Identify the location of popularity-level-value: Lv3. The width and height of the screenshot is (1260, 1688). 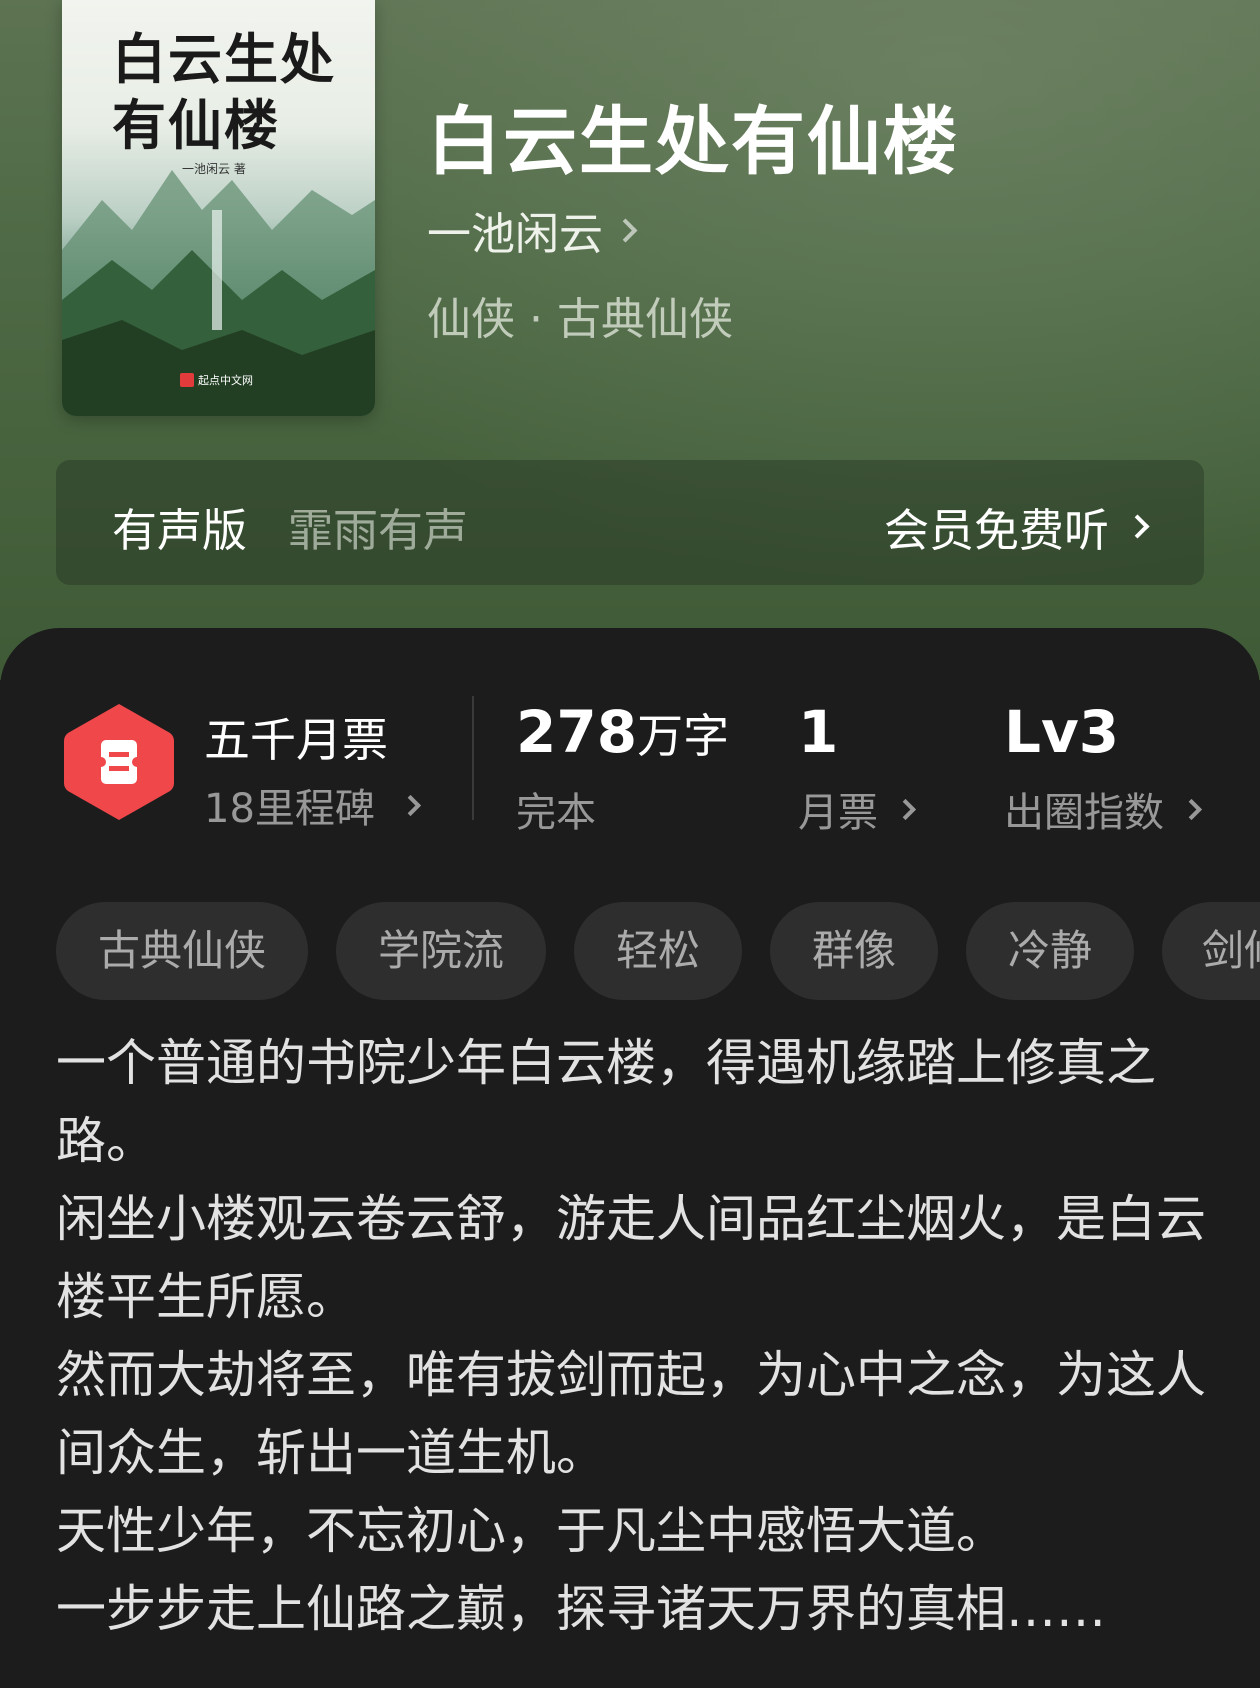
(1062, 732).